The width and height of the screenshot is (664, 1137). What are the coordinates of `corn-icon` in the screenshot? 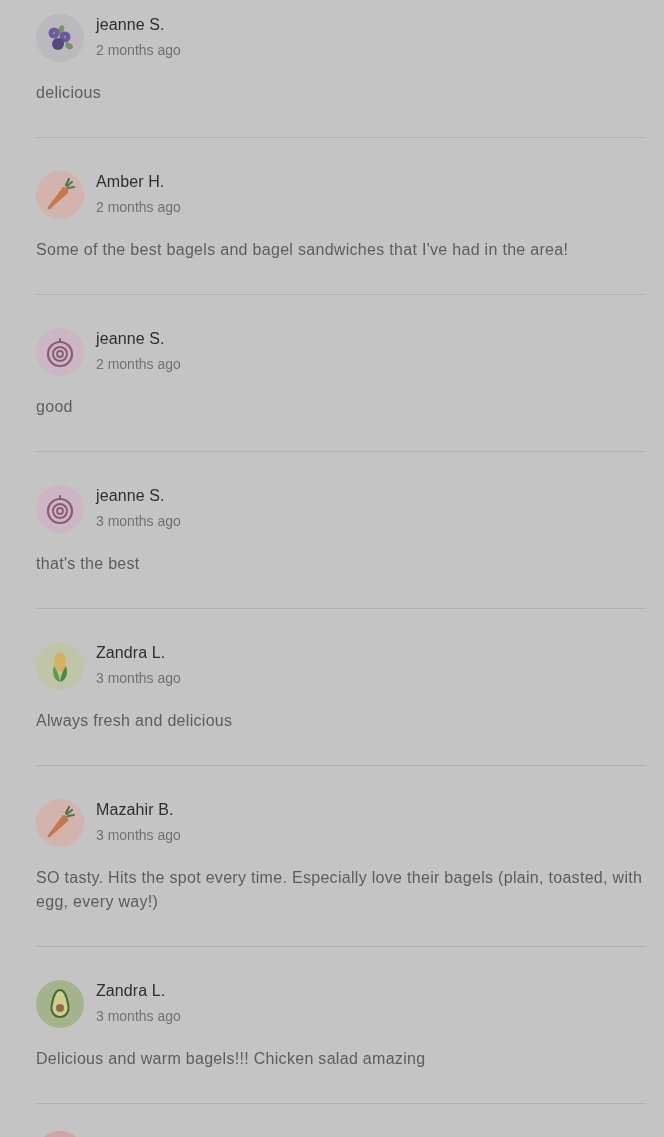 It's located at (60, 666).